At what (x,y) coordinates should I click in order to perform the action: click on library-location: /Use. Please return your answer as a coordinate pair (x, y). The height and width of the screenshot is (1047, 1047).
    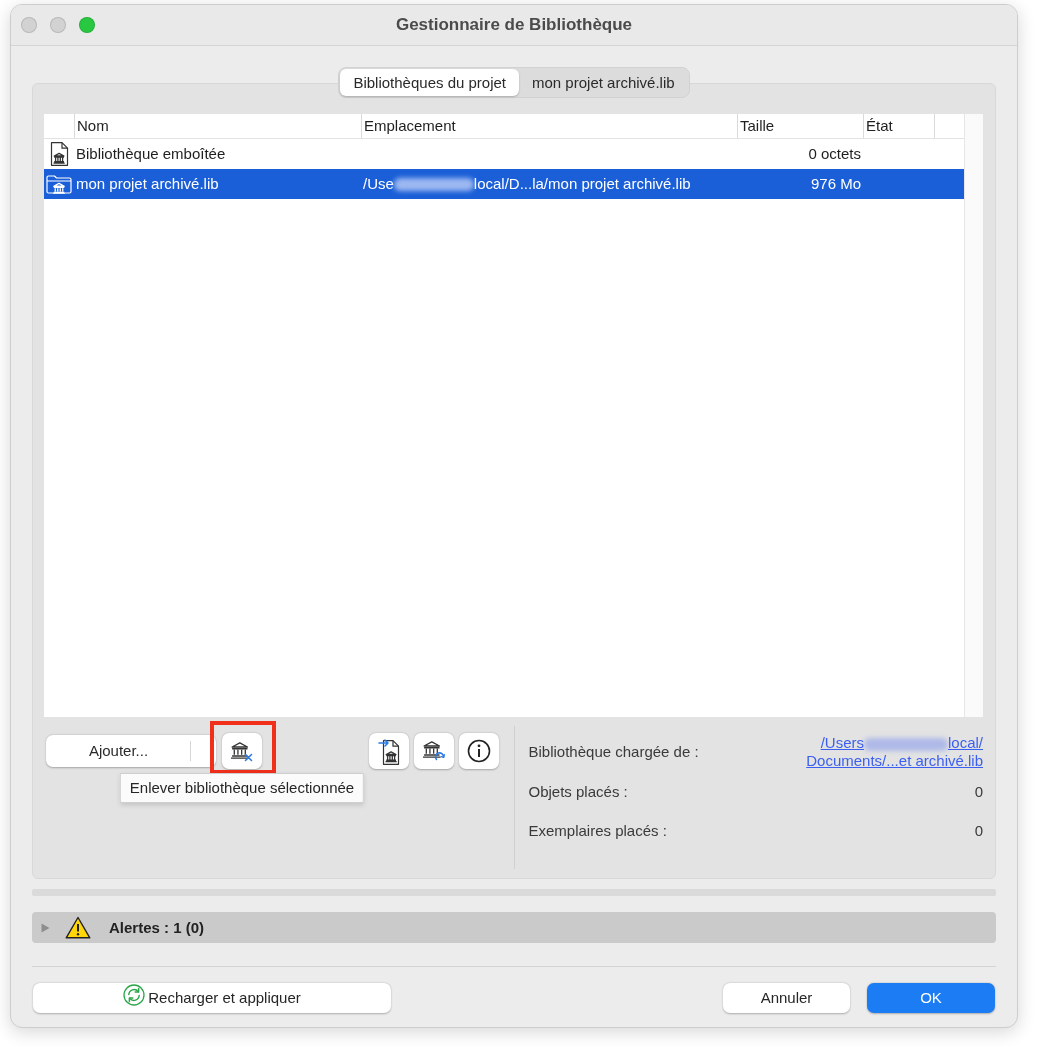
    Looking at the image, I should click on (378, 184).